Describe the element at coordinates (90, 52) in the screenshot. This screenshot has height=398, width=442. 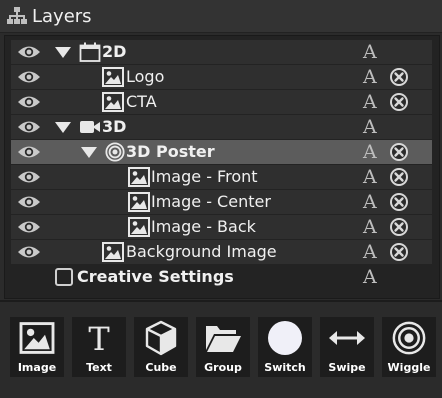
I see `calendar-folder-icon` at that location.